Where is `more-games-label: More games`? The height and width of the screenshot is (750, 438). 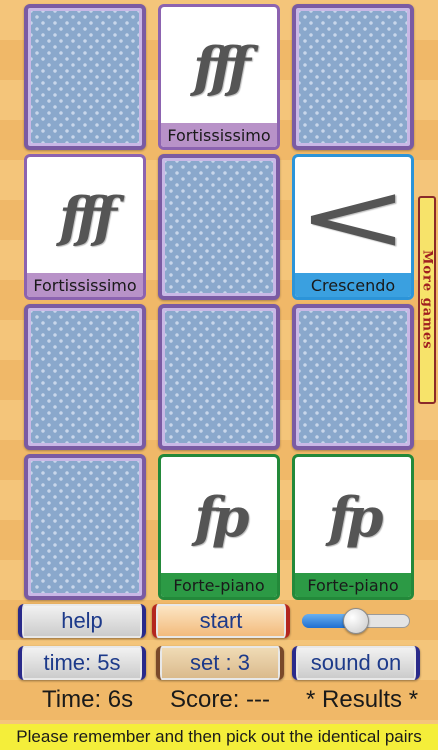
more-games-label: More games is located at coordinates (427, 300).